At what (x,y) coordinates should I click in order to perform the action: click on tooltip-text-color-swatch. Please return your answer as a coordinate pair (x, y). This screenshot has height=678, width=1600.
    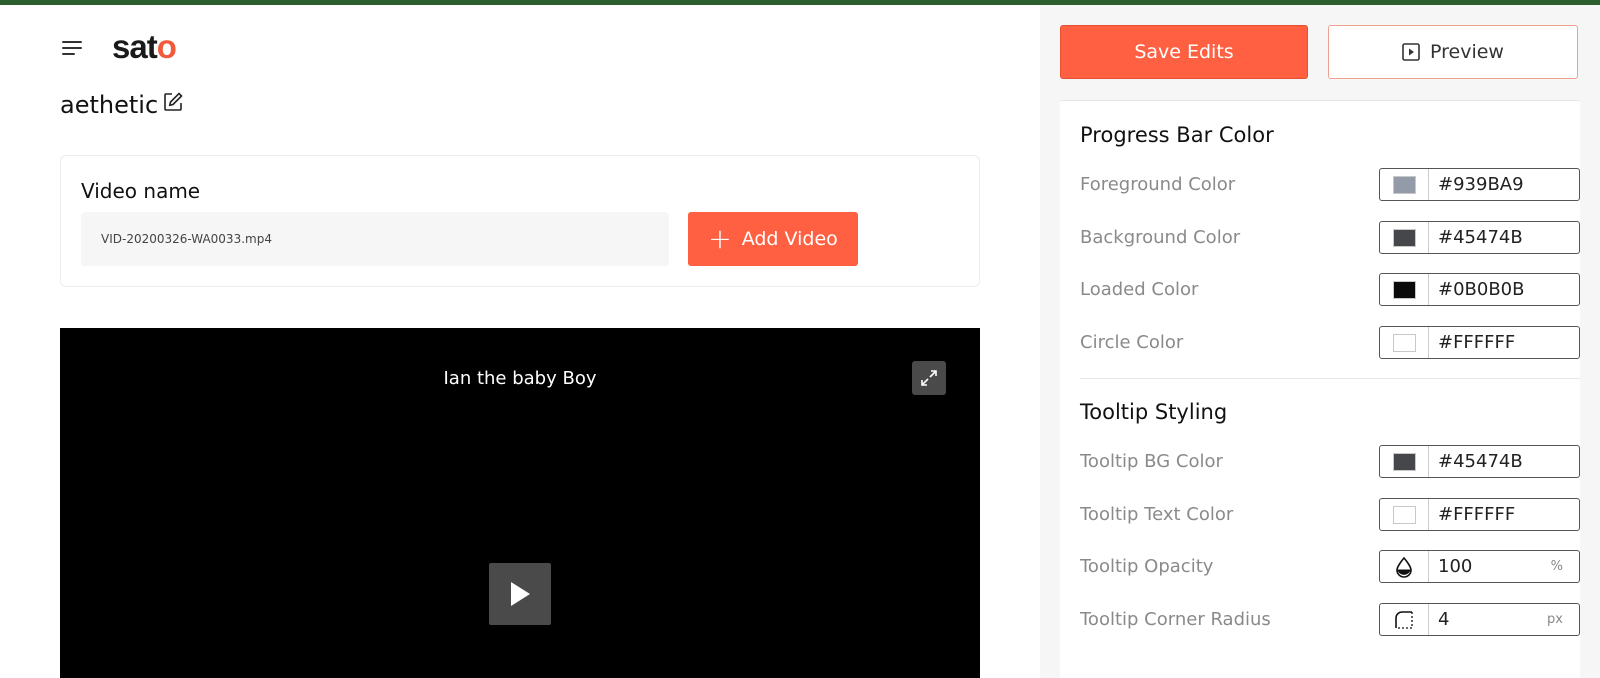
    Looking at the image, I should click on (1404, 514).